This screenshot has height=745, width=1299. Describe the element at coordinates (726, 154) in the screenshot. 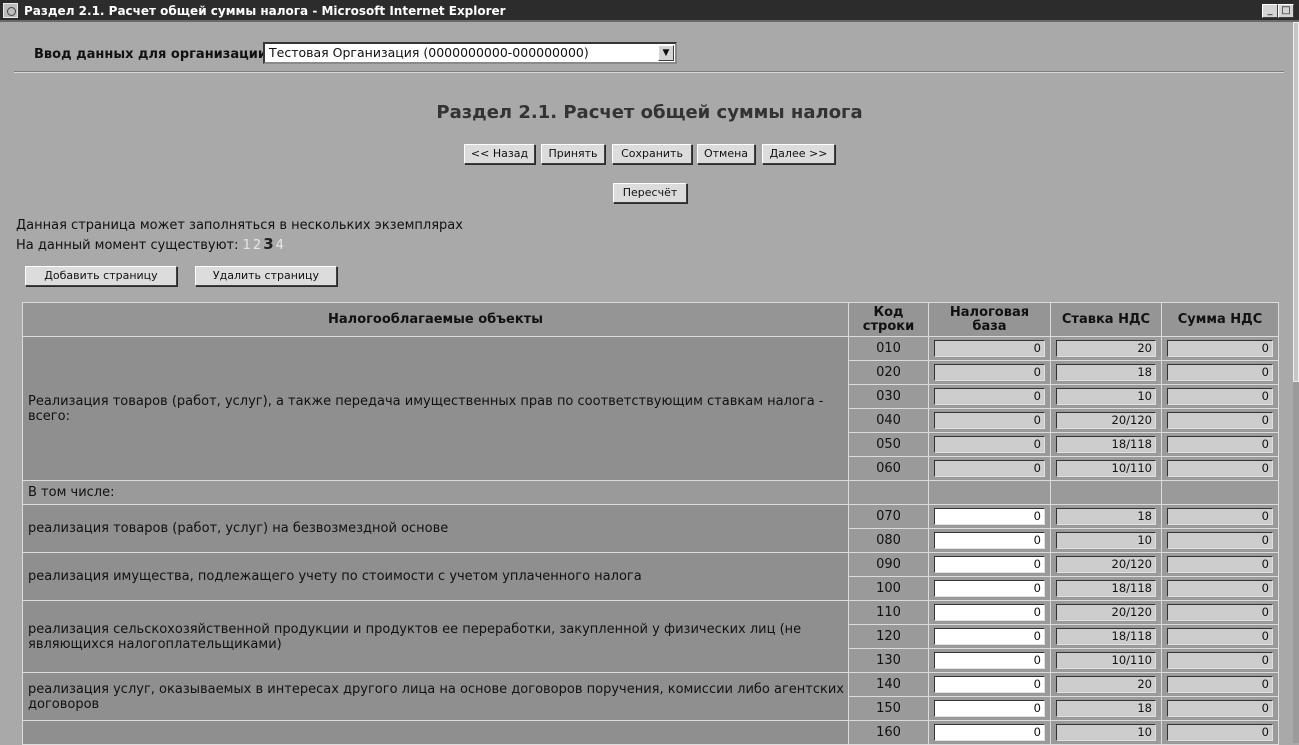

I see `cancel-button: Отмена` at that location.